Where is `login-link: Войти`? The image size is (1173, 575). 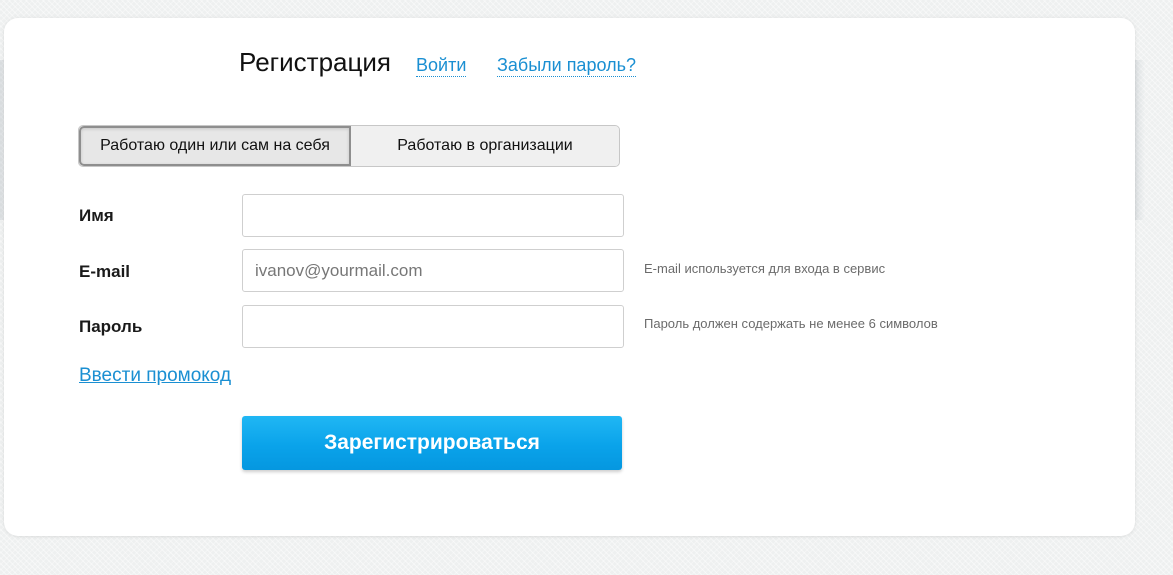 login-link: Войти is located at coordinates (441, 65).